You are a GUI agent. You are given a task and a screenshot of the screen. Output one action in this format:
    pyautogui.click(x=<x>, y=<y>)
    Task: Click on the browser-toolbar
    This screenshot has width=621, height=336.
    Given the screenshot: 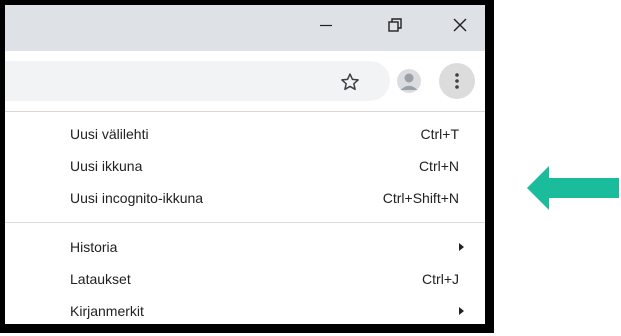 What is the action you would take?
    pyautogui.click(x=245, y=81)
    